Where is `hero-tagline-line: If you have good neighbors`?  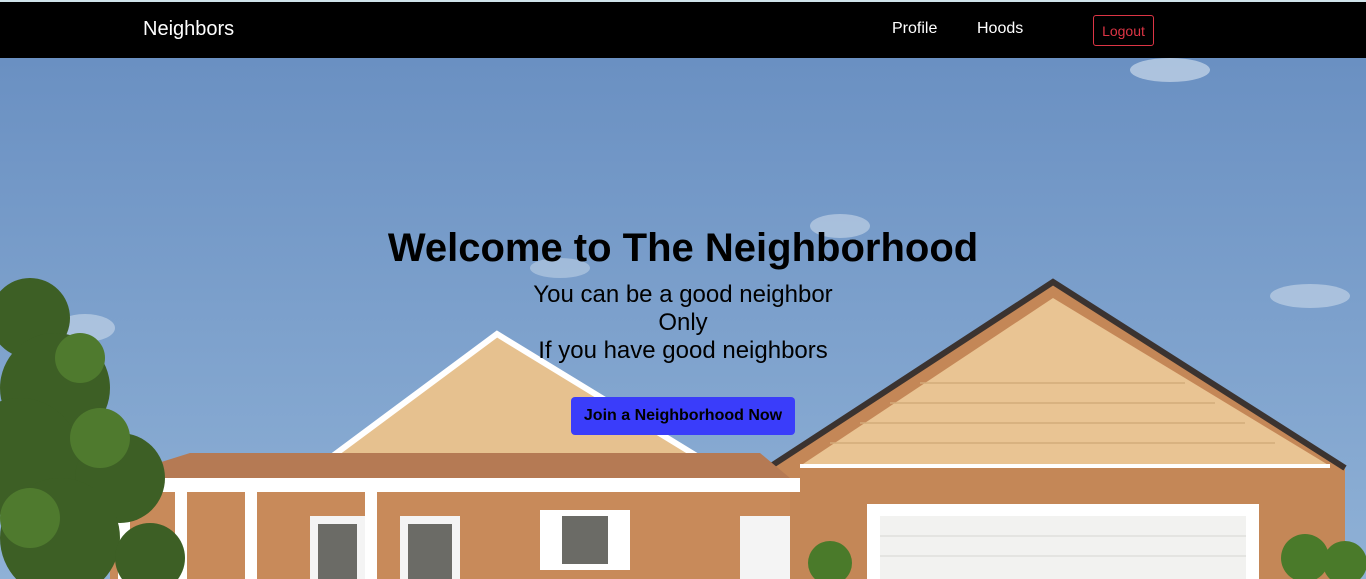 hero-tagline-line: If you have good neighbors is located at coordinates (683, 350).